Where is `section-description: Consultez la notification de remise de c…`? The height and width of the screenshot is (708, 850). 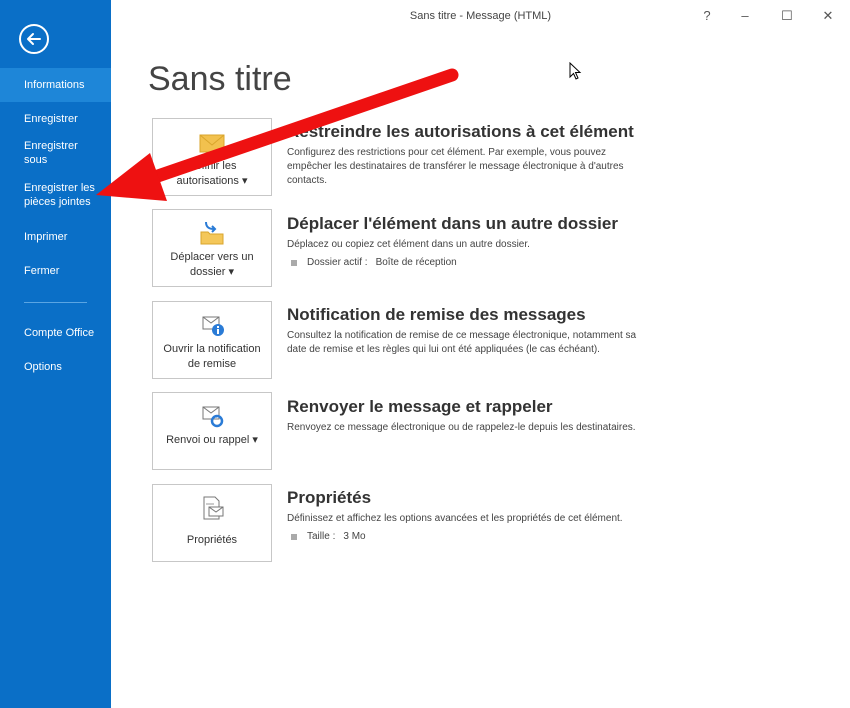 section-description: Consultez la notification de remise de c… is located at coordinates (462, 342).